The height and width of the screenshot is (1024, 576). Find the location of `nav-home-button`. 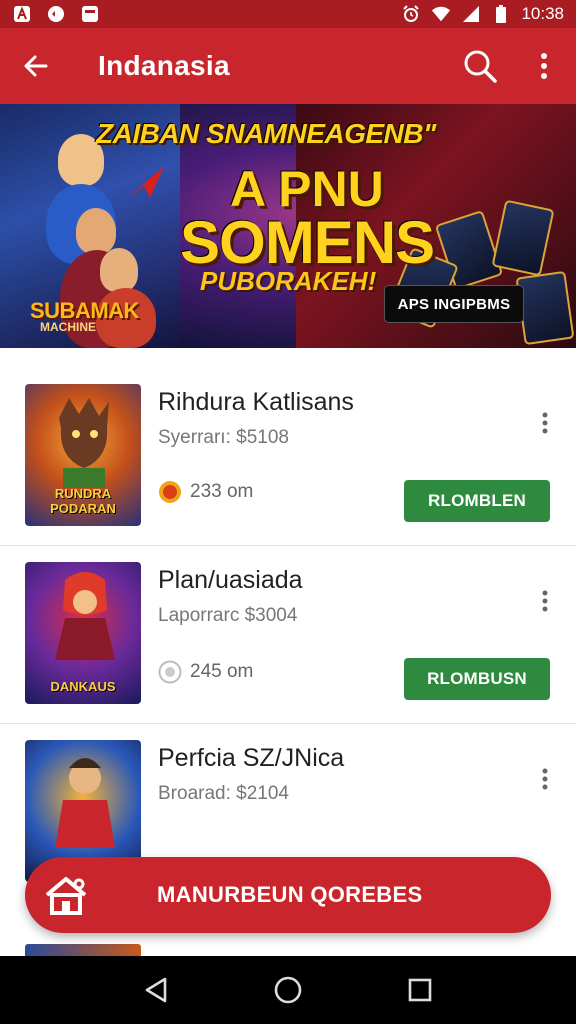

nav-home-button is located at coordinates (288, 990).